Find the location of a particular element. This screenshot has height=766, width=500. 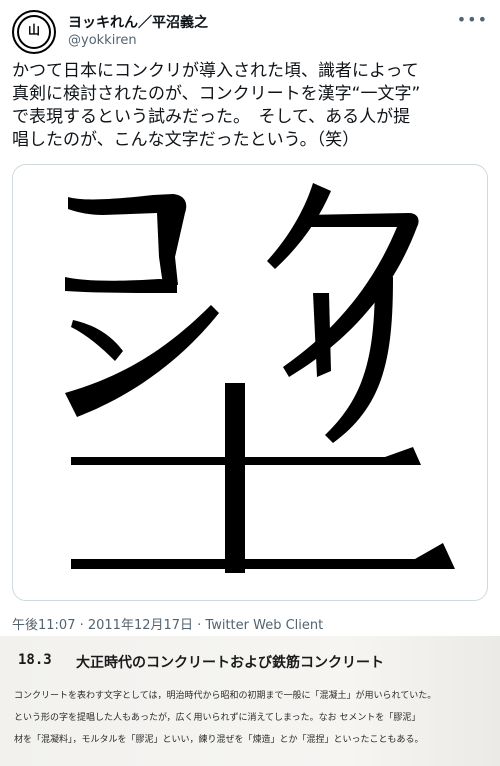

section-title: 大正時代のコンクリートおよび鉄筋コンクリート is located at coordinates (230, 663).